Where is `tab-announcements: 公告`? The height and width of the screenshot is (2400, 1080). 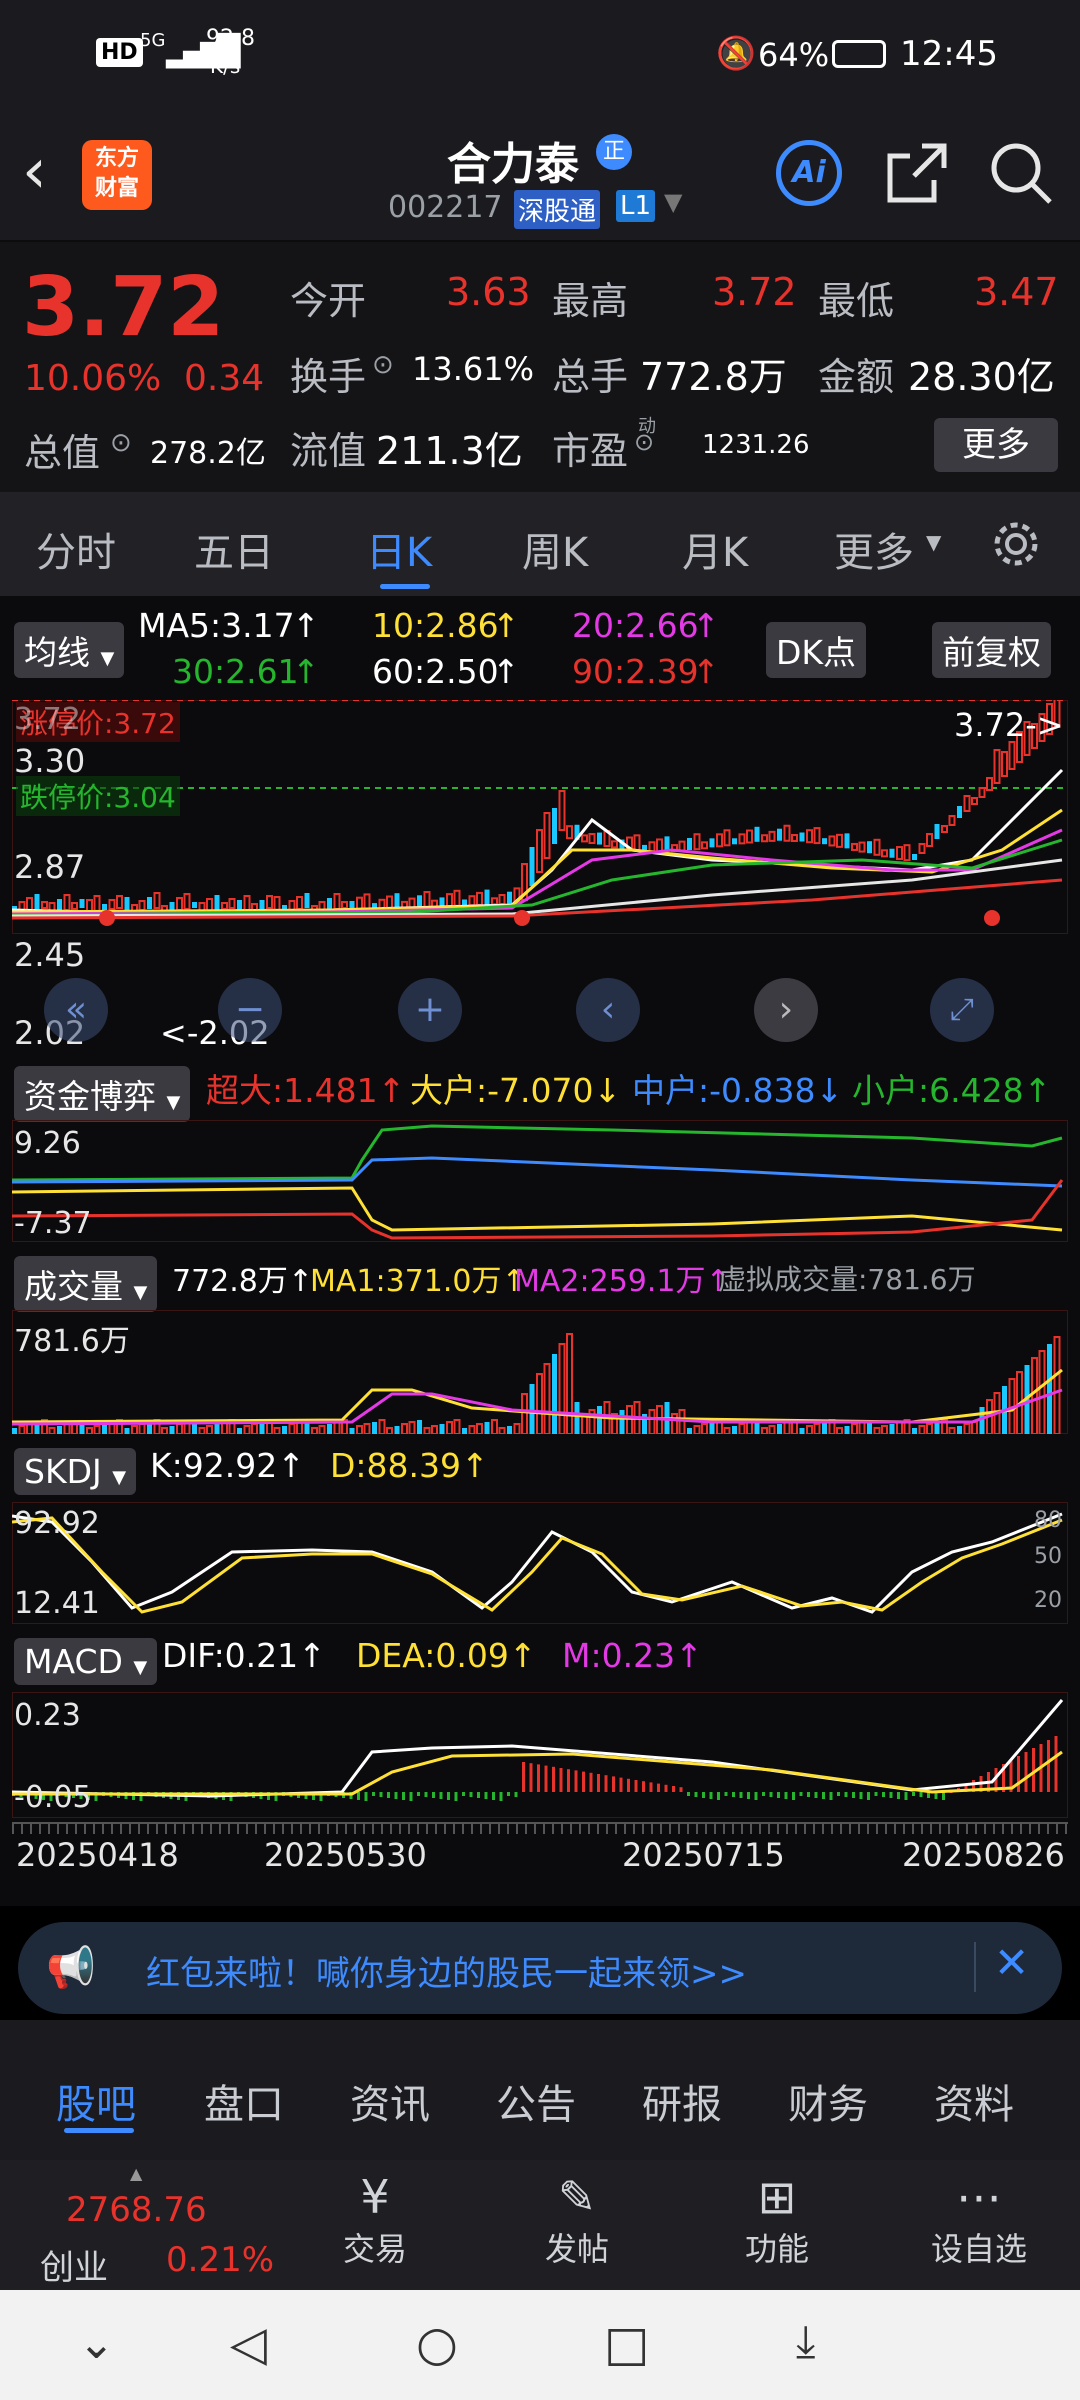
tab-announcements: 公告 is located at coordinates (536, 2101).